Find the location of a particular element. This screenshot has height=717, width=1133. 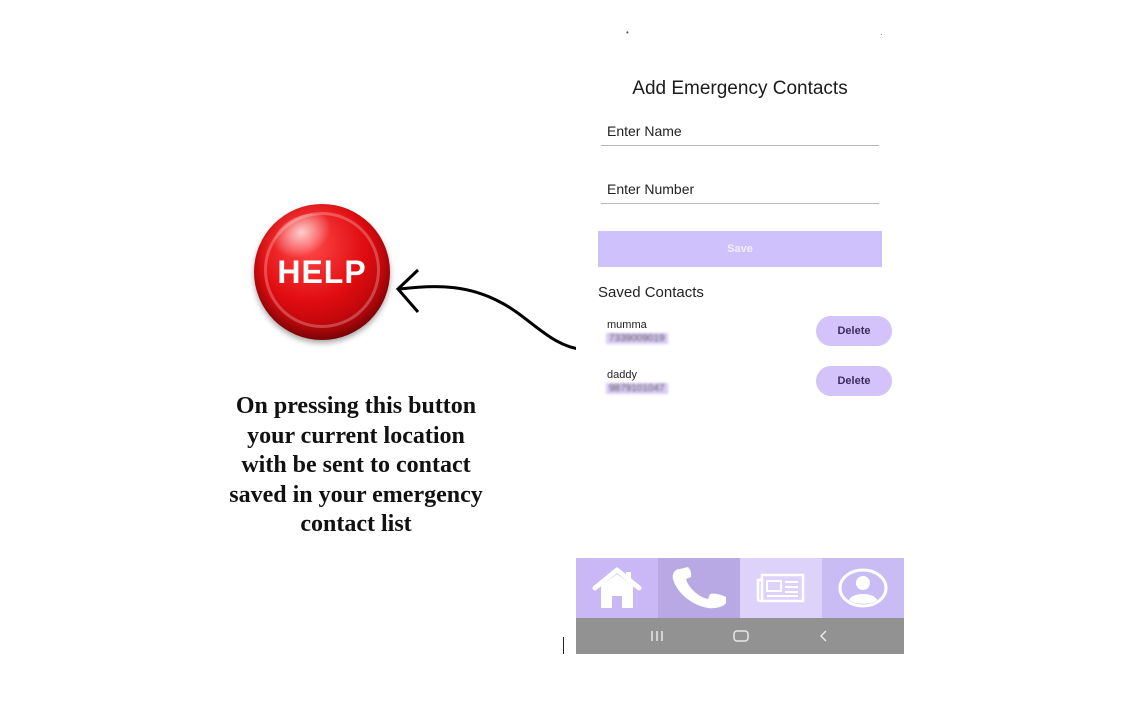

contact-name: daddy is located at coordinates (622, 375).